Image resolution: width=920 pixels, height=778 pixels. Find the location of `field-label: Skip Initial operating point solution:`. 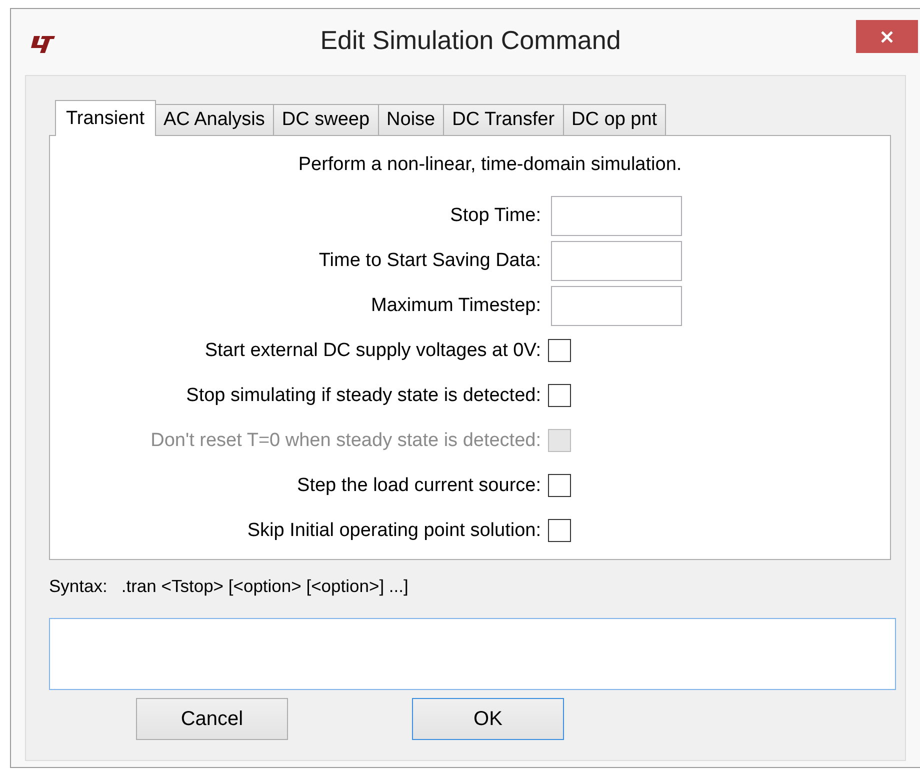

field-label: Skip Initial operating point solution: is located at coordinates (394, 531).